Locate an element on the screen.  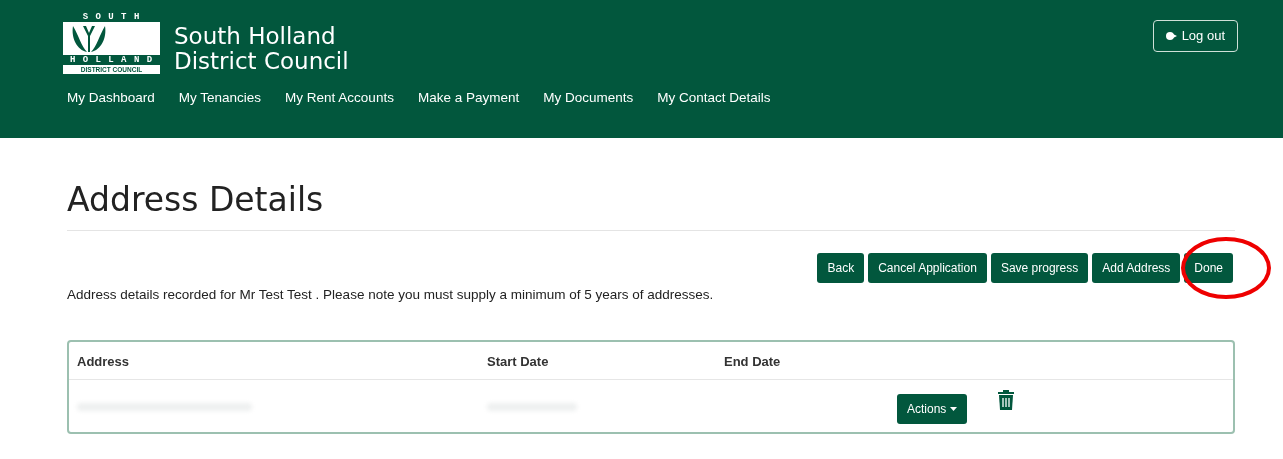
column-header: Start Date is located at coordinates (518, 361).